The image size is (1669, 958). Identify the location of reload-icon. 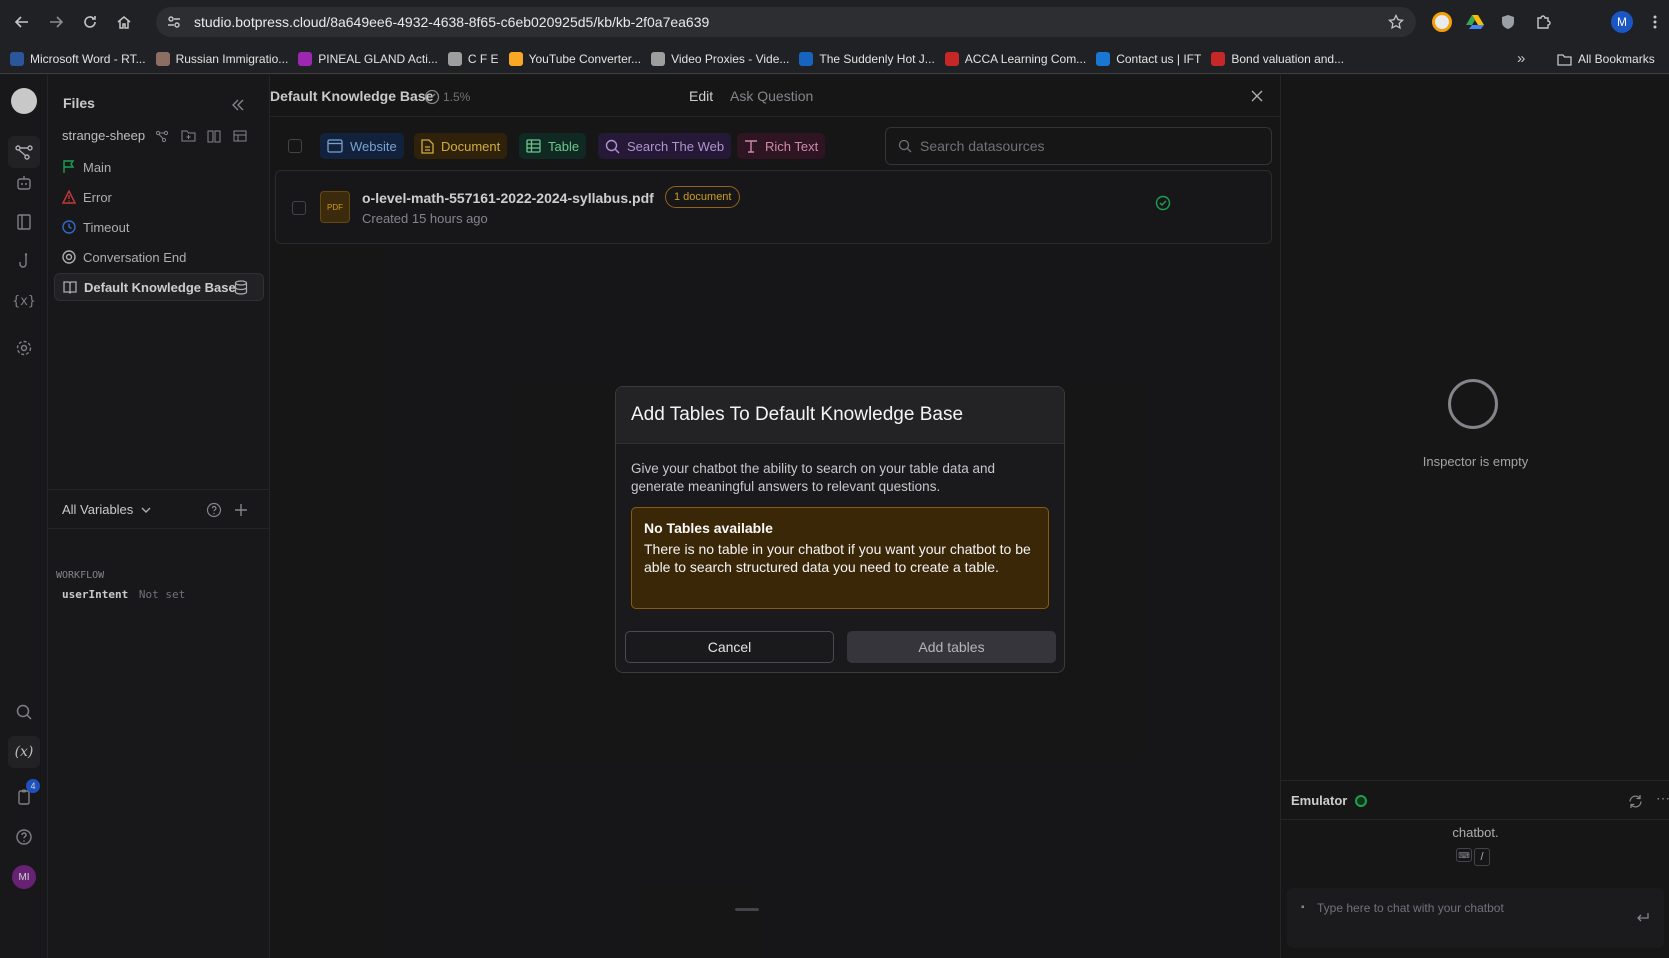
(90, 22).